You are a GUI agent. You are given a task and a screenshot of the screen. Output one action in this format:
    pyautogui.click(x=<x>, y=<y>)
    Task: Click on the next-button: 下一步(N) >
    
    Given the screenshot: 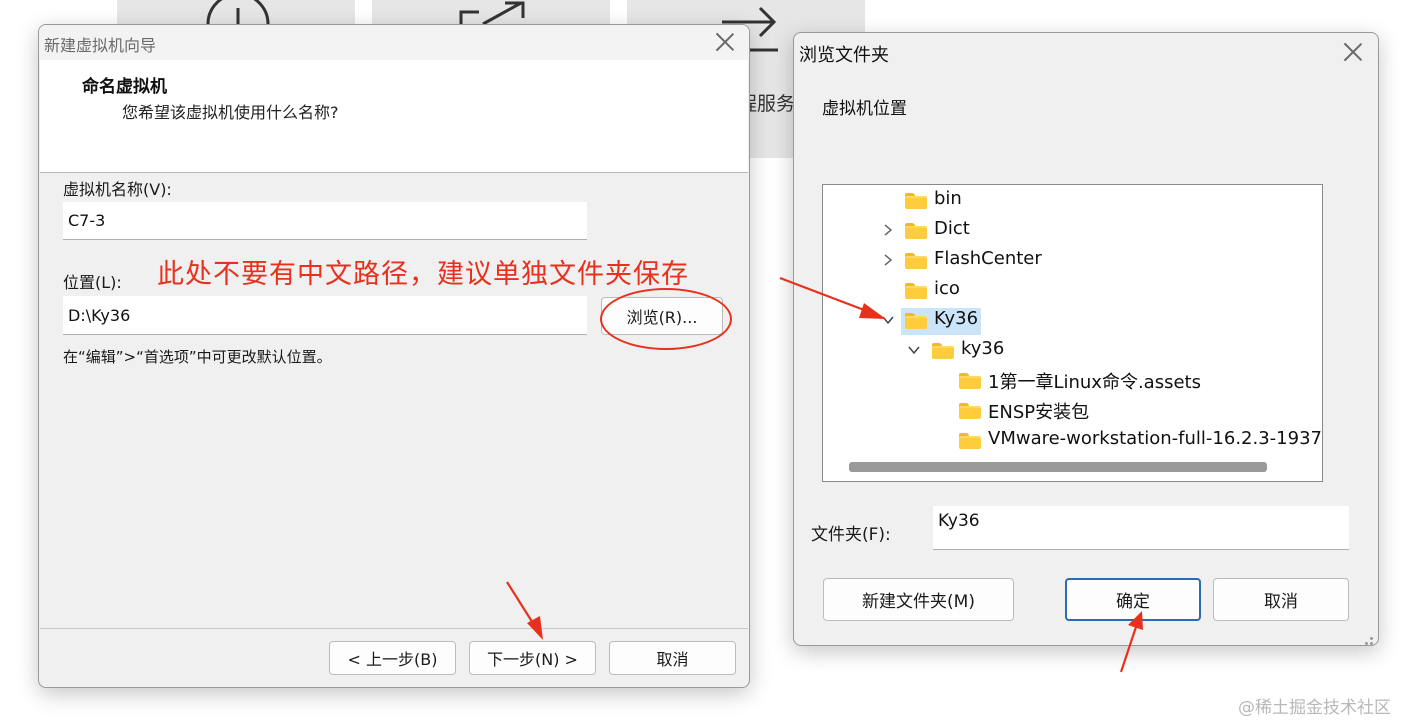 What is the action you would take?
    pyautogui.click(x=532, y=658)
    